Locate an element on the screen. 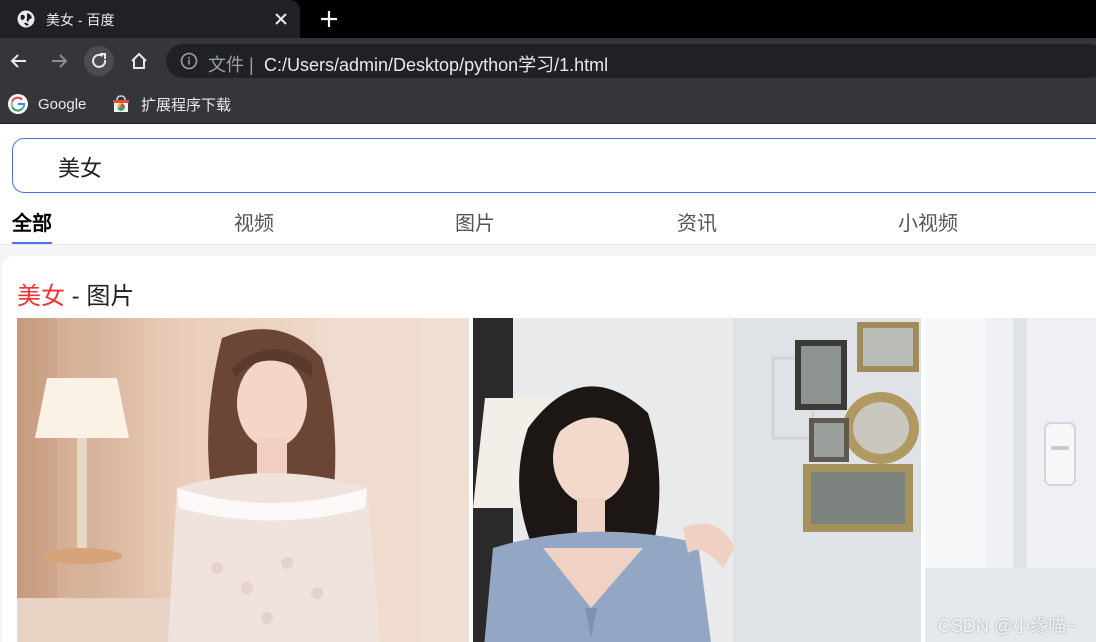 This screenshot has height=642, width=1096. csdn-watermark: CSDN @小缘喵~ is located at coordinates (1007, 626).